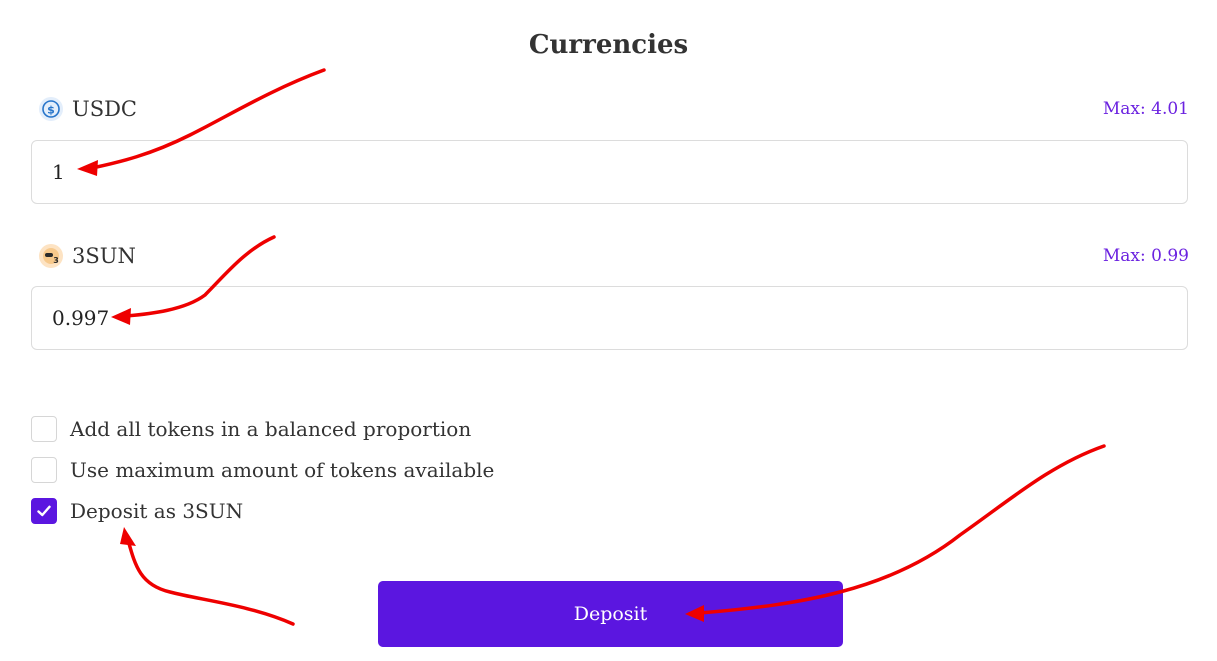  Describe the element at coordinates (1146, 109) in the screenshot. I see `max-button-usdc: Max: 4.01` at that location.